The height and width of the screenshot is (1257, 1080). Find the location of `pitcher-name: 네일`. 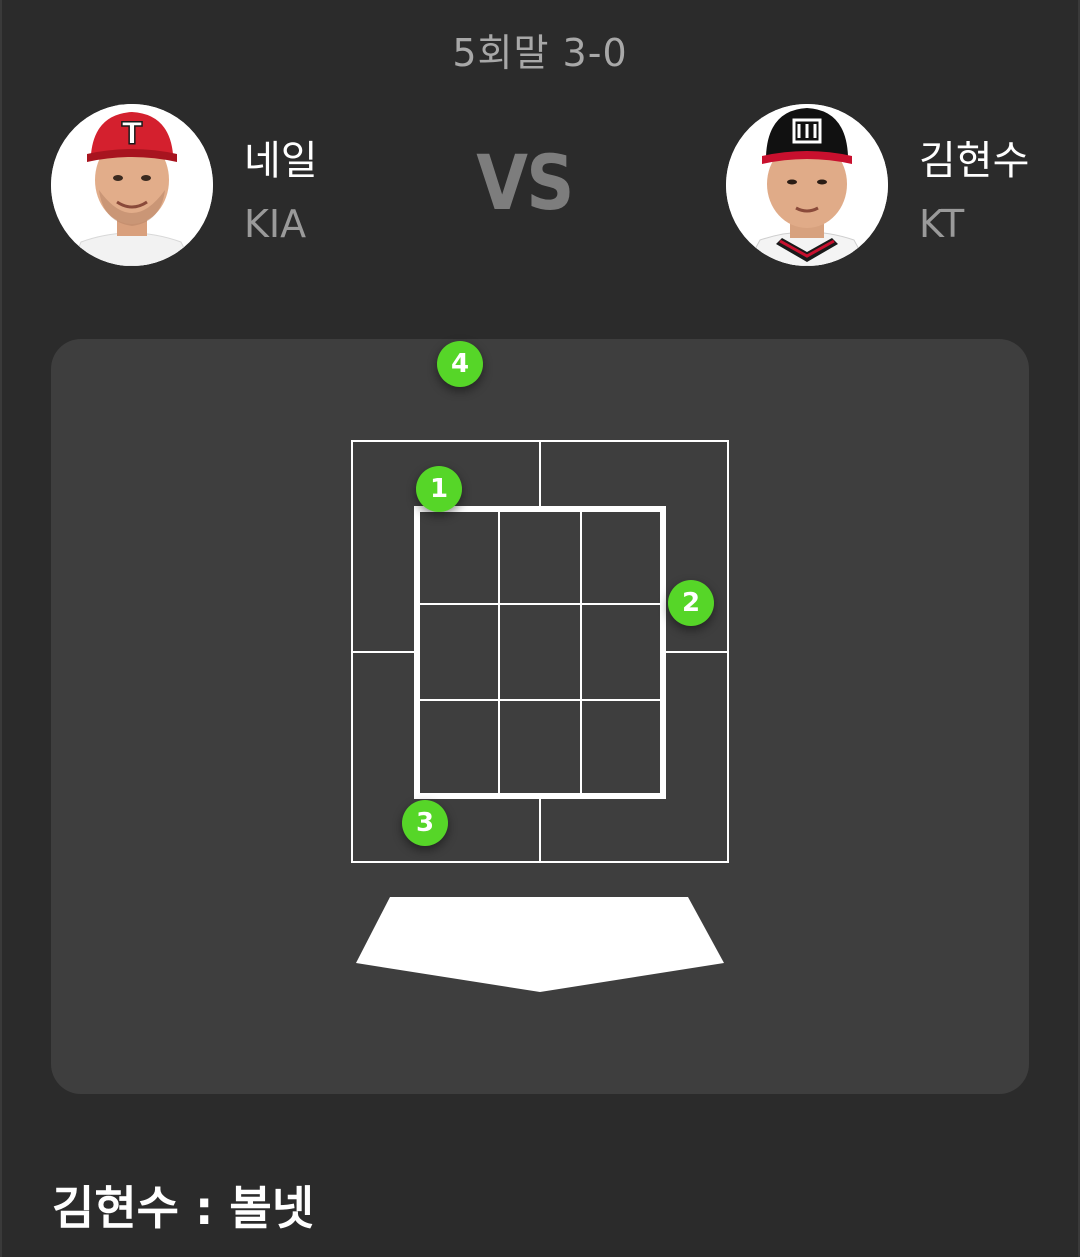

pitcher-name: 네일 is located at coordinates (281, 157).